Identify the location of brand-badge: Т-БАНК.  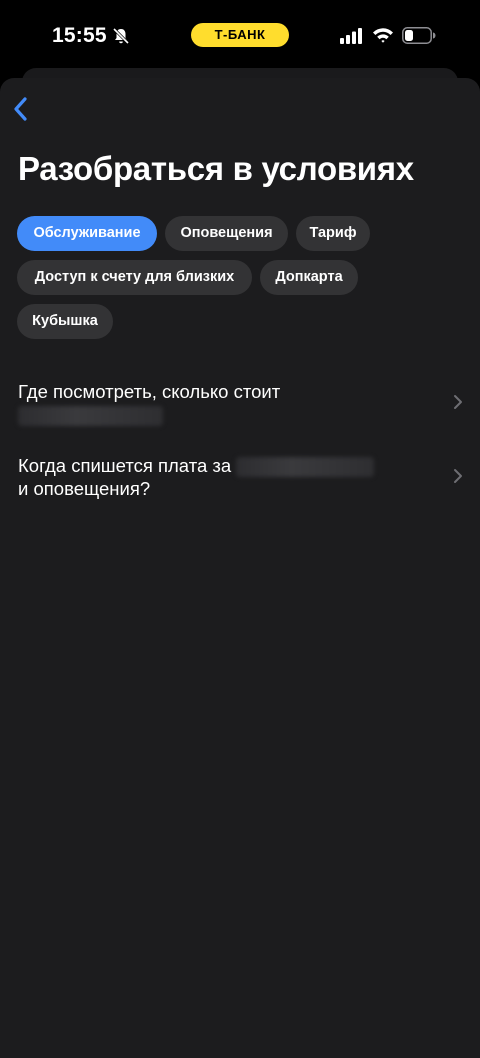
(240, 35).